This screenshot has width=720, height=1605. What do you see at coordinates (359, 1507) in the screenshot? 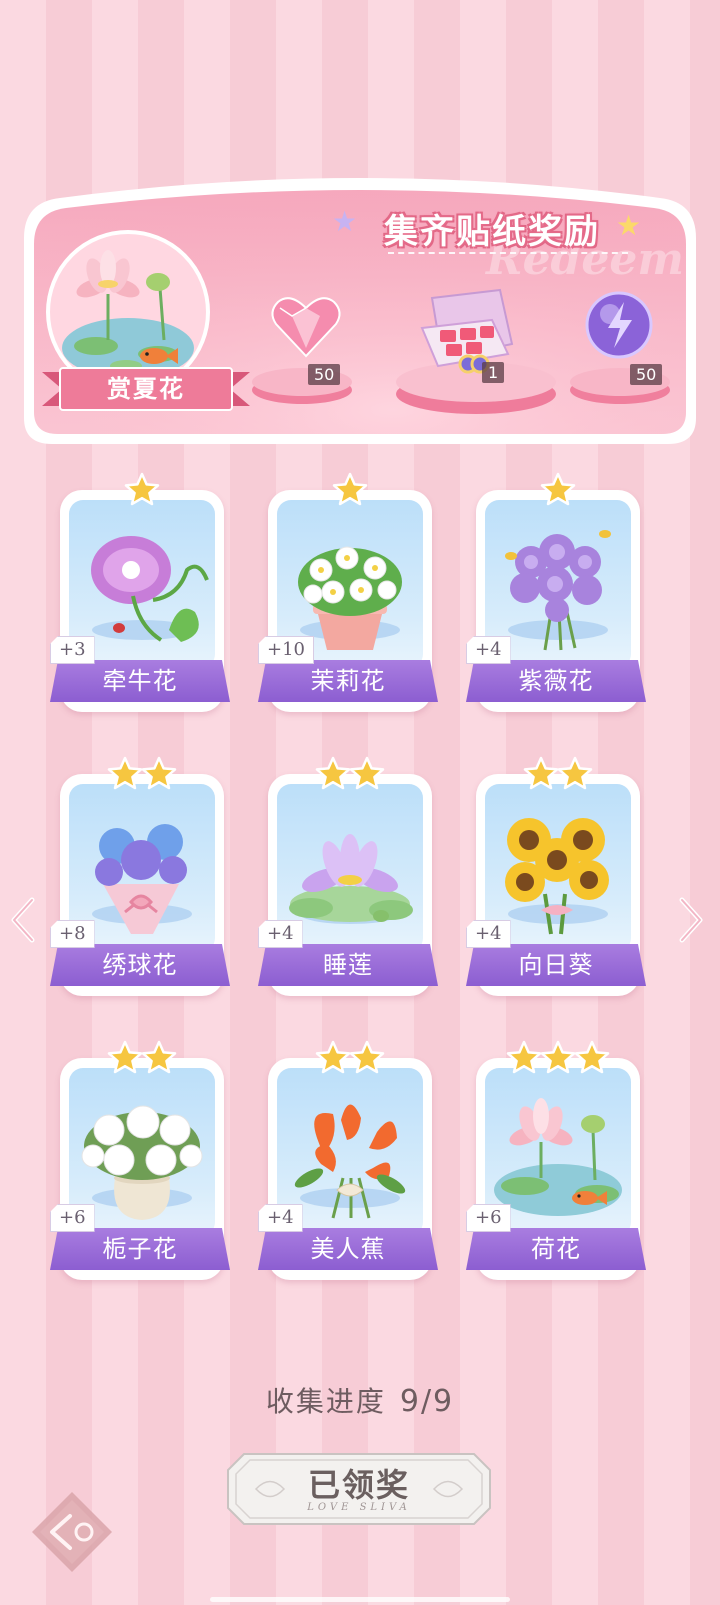
I see `claimed-sub-label: LOVE SLIVA` at bounding box center [359, 1507].